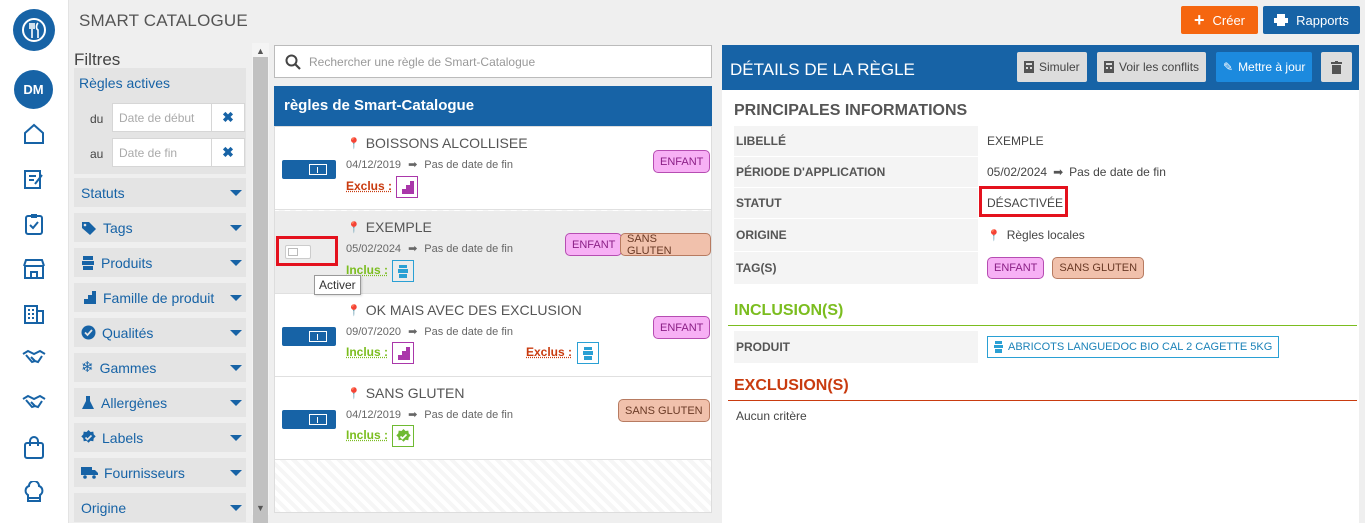 The image size is (1365, 523). What do you see at coordinates (1029, 67) in the screenshot?
I see `calculator-icon` at bounding box center [1029, 67].